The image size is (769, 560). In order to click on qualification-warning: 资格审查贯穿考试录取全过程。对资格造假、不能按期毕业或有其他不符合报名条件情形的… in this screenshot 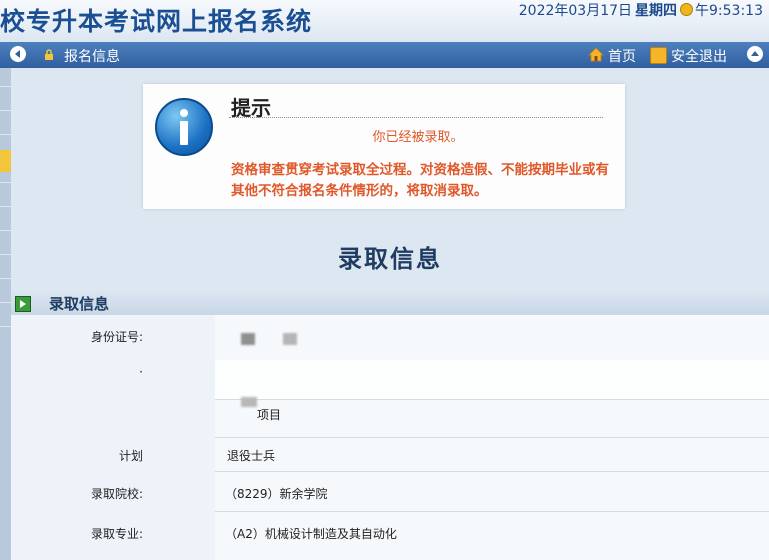, I will do `click(420, 180)`.